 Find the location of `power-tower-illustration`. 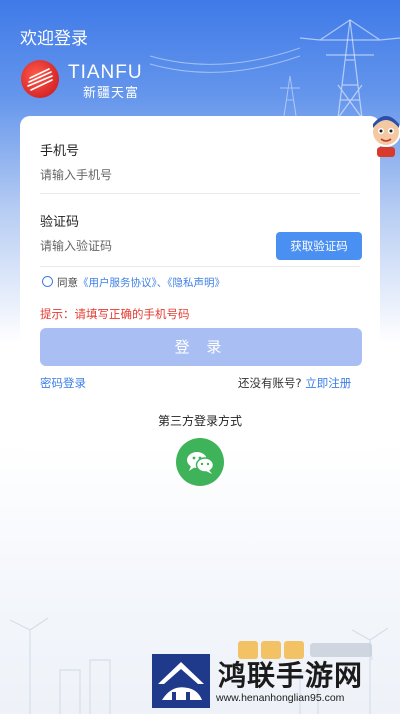

power-tower-illustration is located at coordinates (350, 69).